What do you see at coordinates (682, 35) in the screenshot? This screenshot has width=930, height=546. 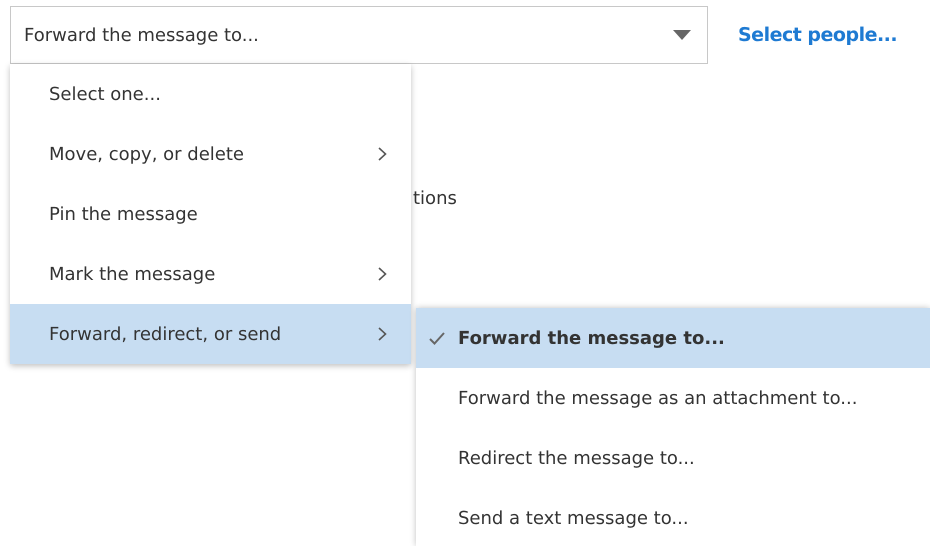 I see `caret-icon` at bounding box center [682, 35].